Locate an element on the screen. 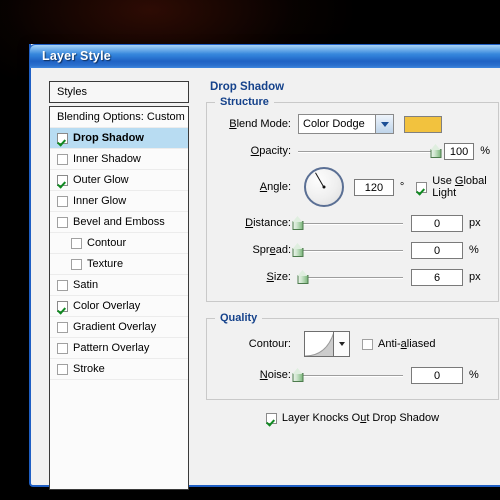 The width and height of the screenshot is (500, 500). noise-slider-track is located at coordinates (350, 376).